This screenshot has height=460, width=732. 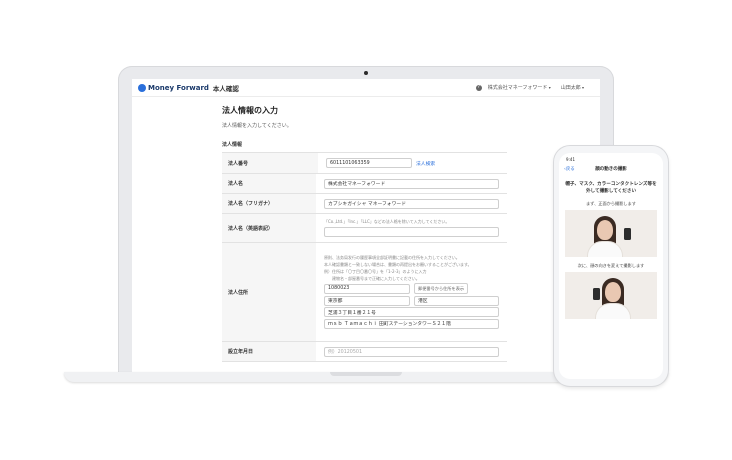 What do you see at coordinates (269, 292) in the screenshot?
I see `label-address: 法人住所` at bounding box center [269, 292].